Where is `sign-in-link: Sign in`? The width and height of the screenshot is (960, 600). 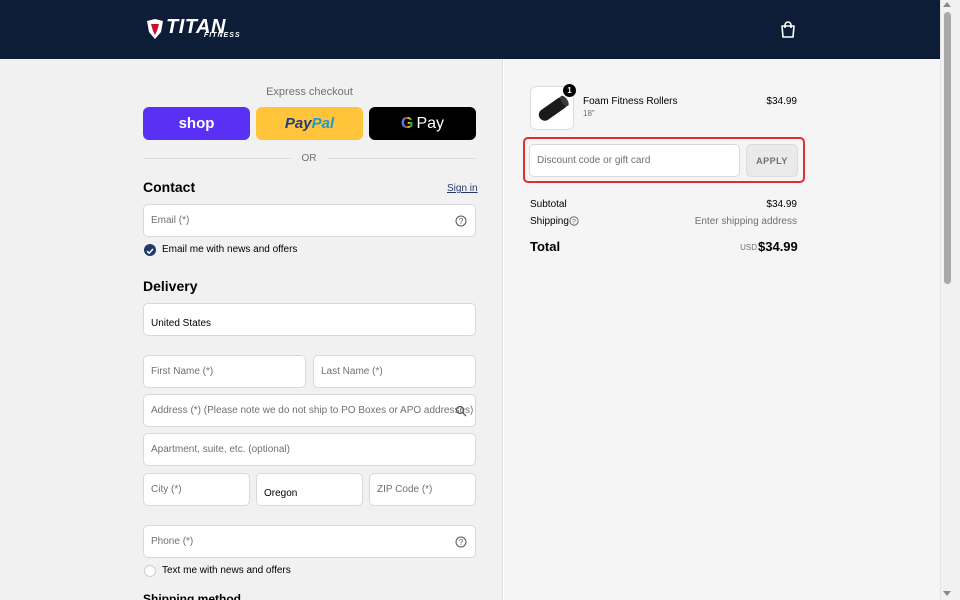
sign-in-link: Sign in is located at coordinates (462, 188).